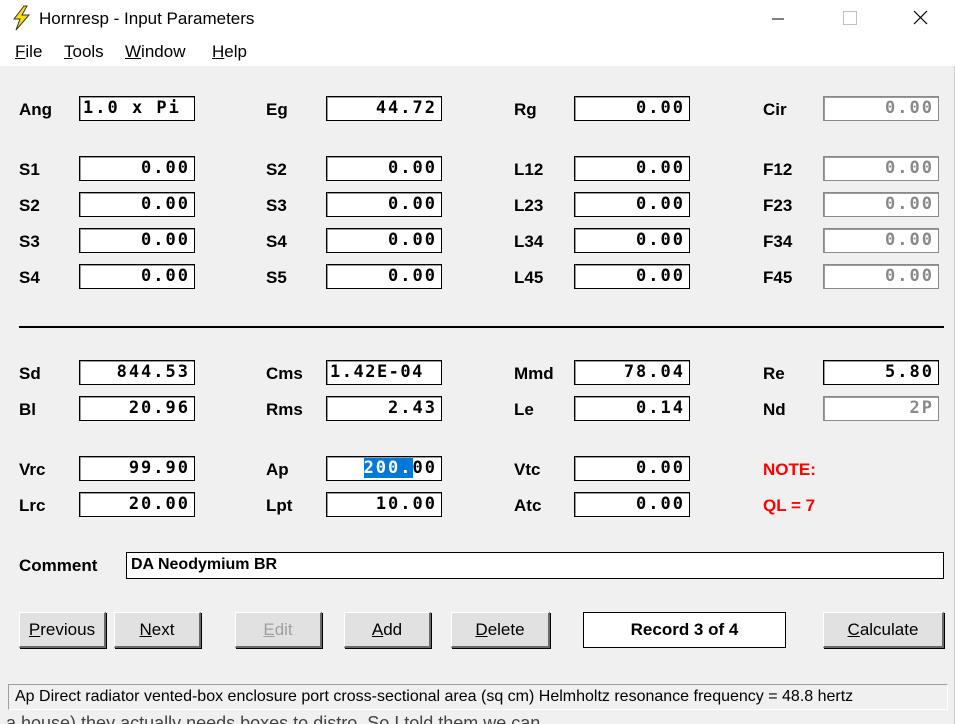 The width and height of the screenshot is (955, 724). What do you see at coordinates (28, 52) in the screenshot?
I see `menu-file: File` at bounding box center [28, 52].